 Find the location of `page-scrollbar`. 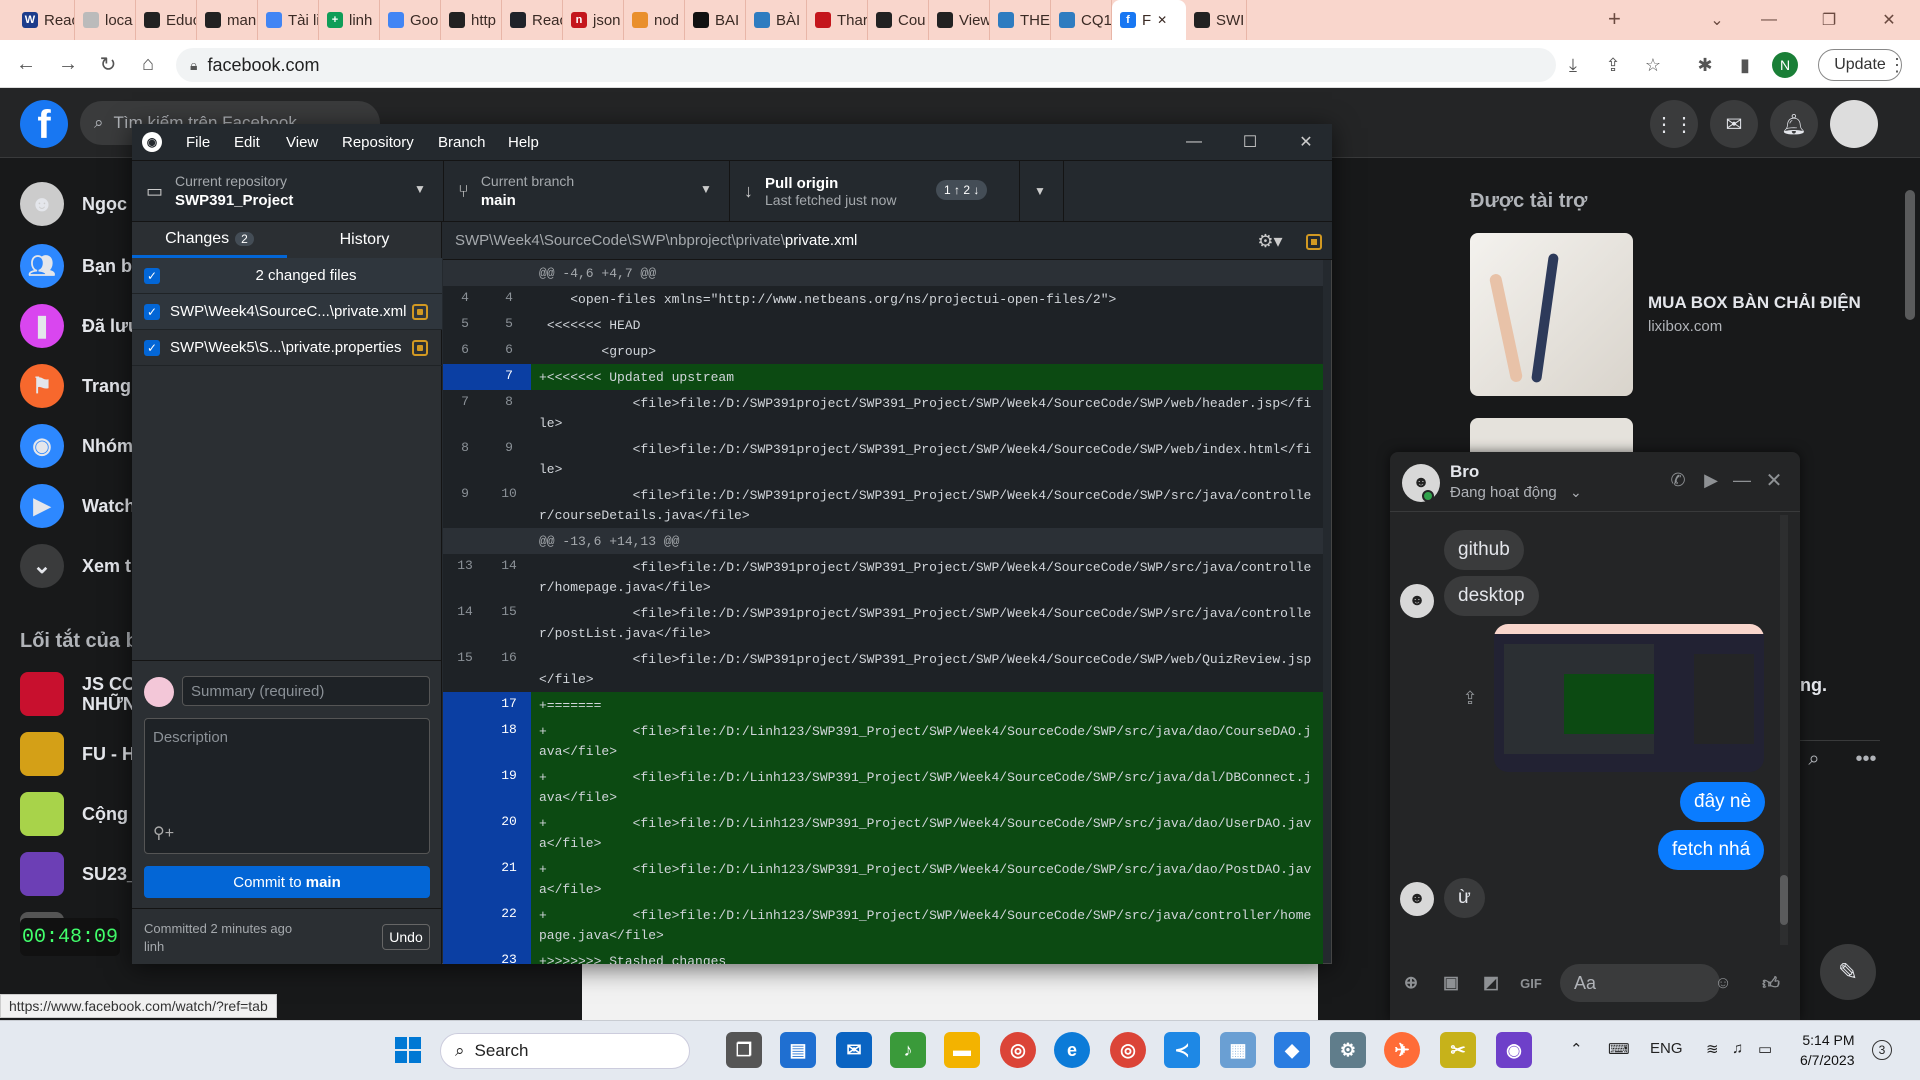

page-scrollbar is located at coordinates (1910, 255).